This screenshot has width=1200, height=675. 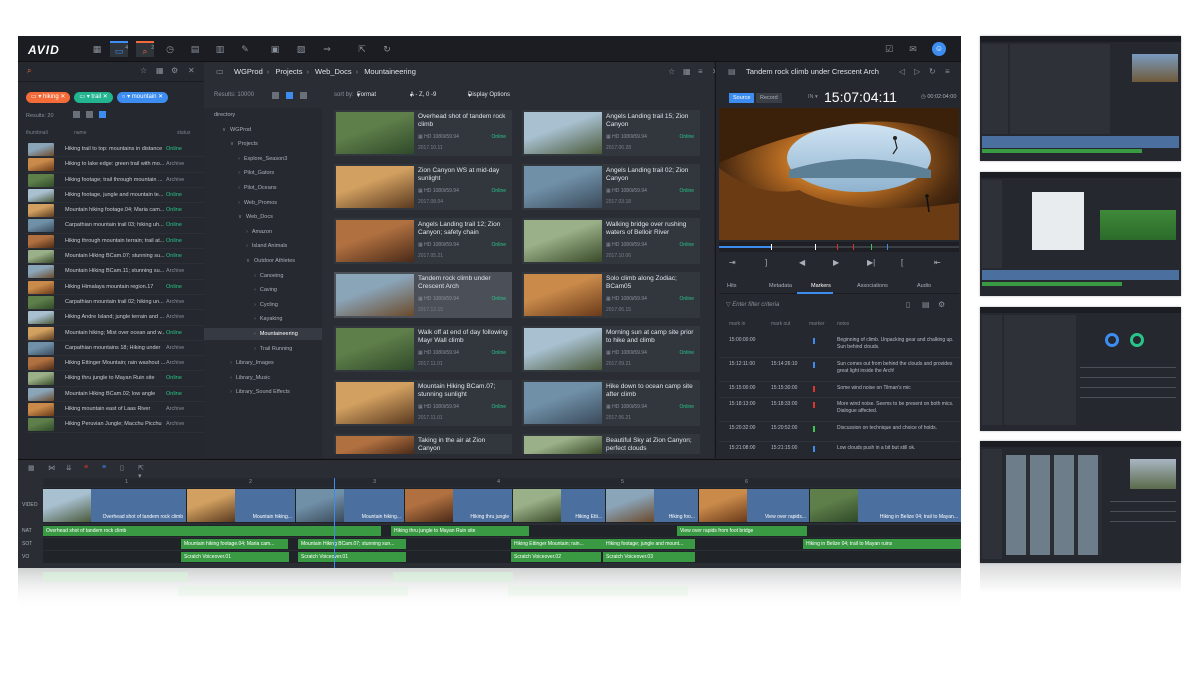 I want to click on scrub-bar, so click(x=839, y=247).